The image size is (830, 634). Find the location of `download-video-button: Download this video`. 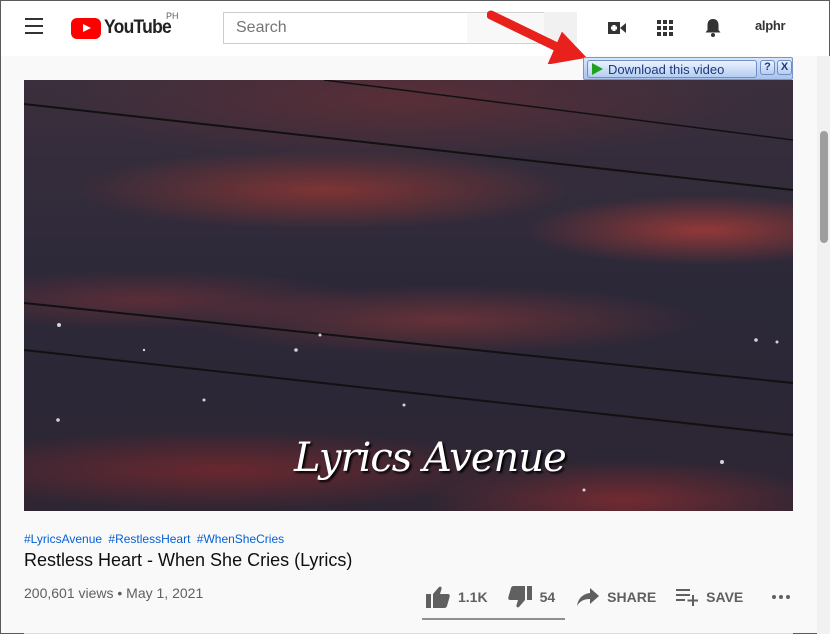

download-video-button: Download this video is located at coordinates (672, 69).